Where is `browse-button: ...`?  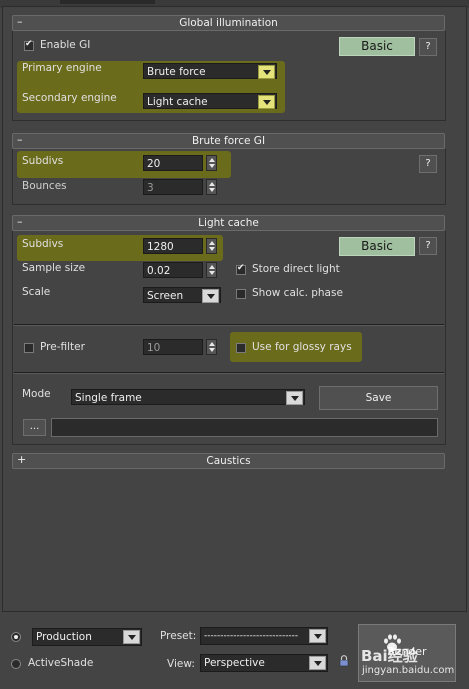
browse-button: ... is located at coordinates (34, 427).